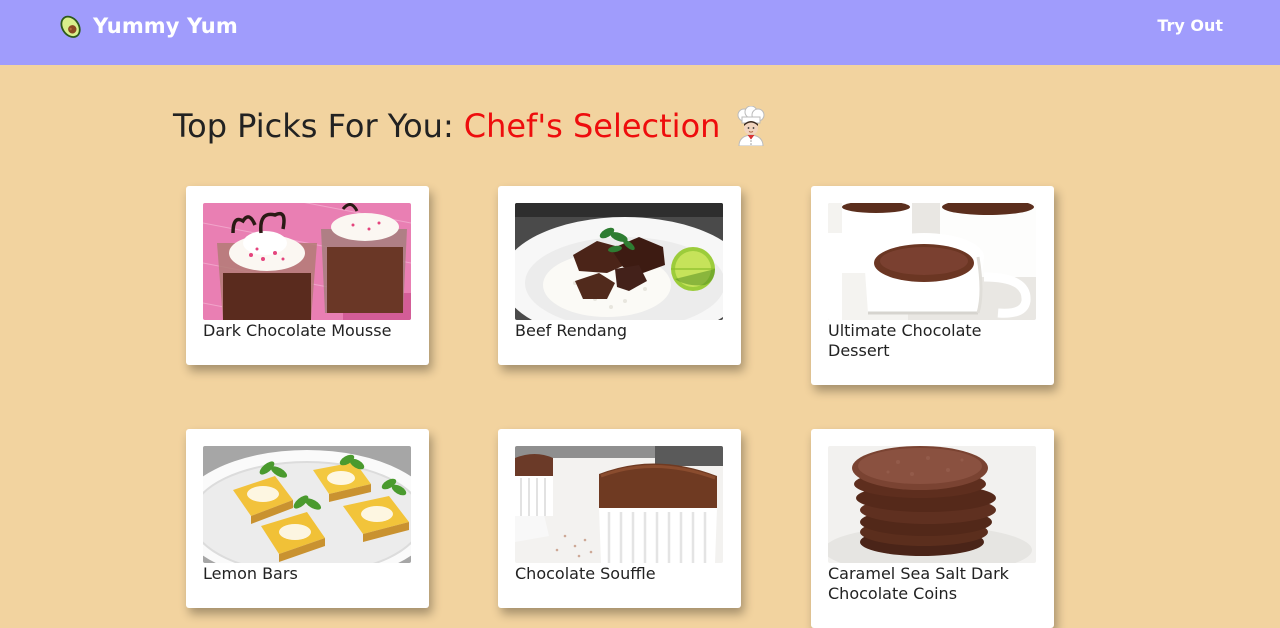 The image size is (1280, 628). What do you see at coordinates (297, 330) in the screenshot?
I see `recipe-title: Dark Chocolate Mousse` at bounding box center [297, 330].